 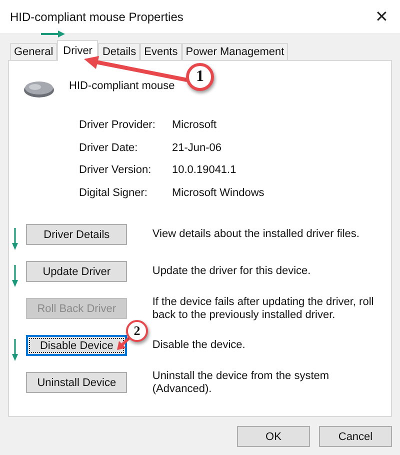 What do you see at coordinates (355, 436) in the screenshot?
I see `dialog-button: Cancel` at bounding box center [355, 436].